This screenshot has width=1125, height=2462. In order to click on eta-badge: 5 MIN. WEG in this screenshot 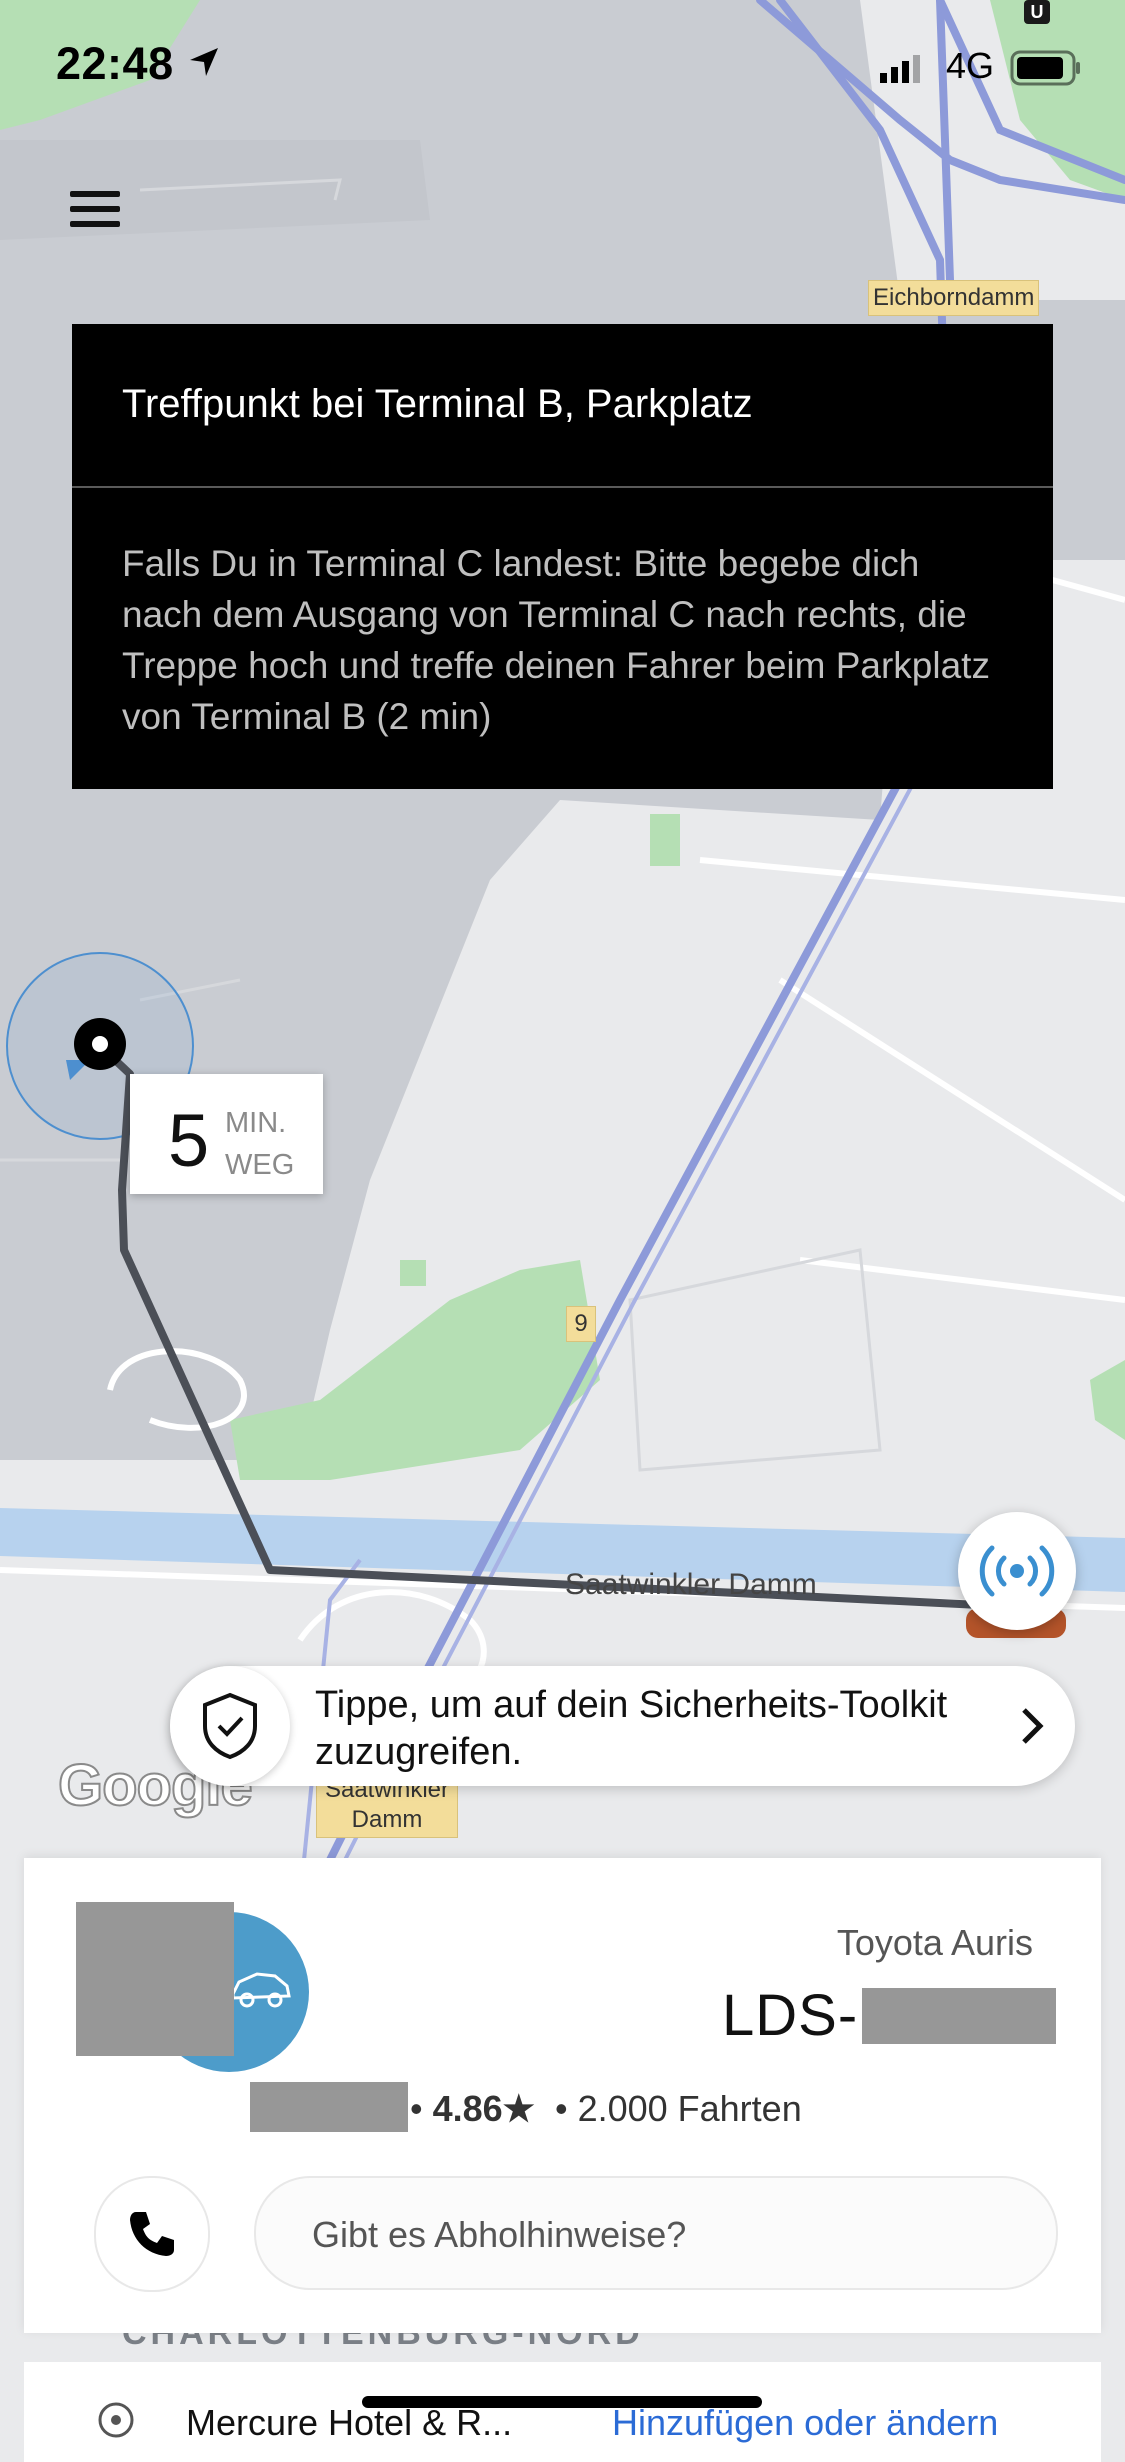, I will do `click(226, 1134)`.